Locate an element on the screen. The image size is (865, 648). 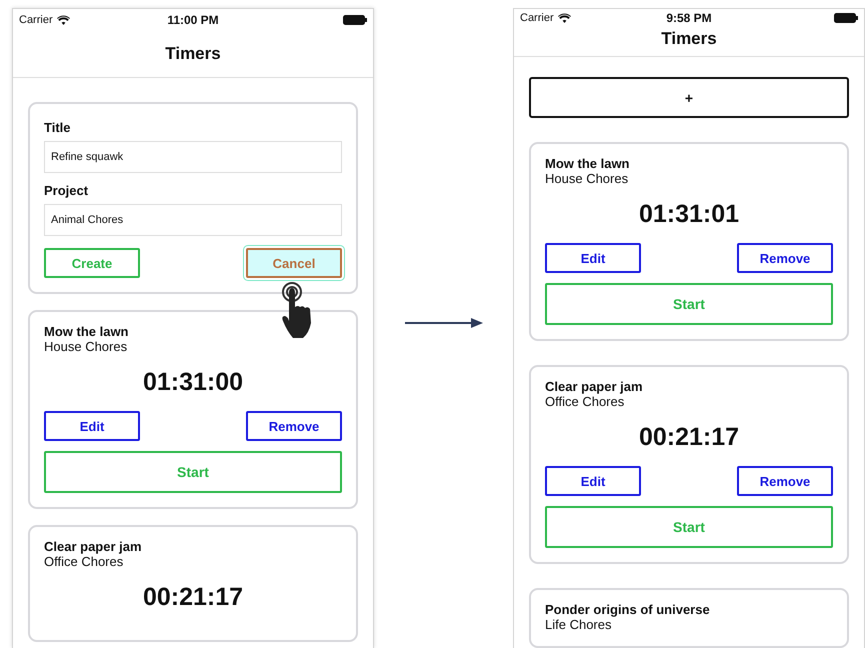
timer-project: Life Chores is located at coordinates (578, 624).